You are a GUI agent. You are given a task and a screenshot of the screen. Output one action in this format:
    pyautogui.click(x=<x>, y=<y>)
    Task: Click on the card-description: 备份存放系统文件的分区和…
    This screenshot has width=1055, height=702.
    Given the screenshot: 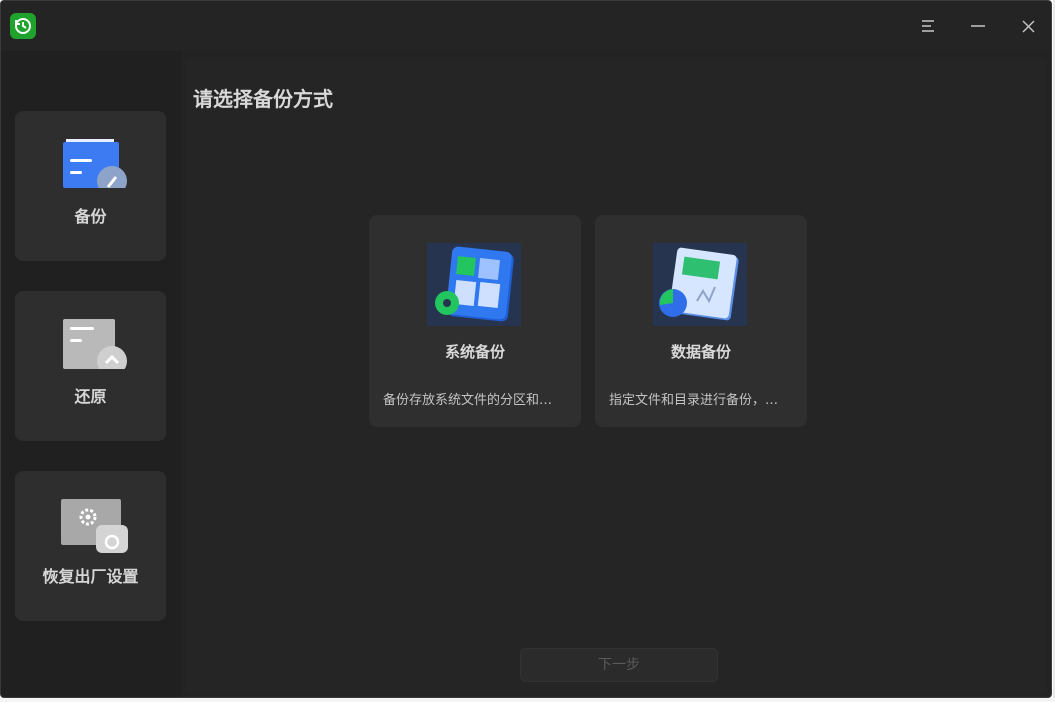 What is the action you would take?
    pyautogui.click(x=468, y=400)
    